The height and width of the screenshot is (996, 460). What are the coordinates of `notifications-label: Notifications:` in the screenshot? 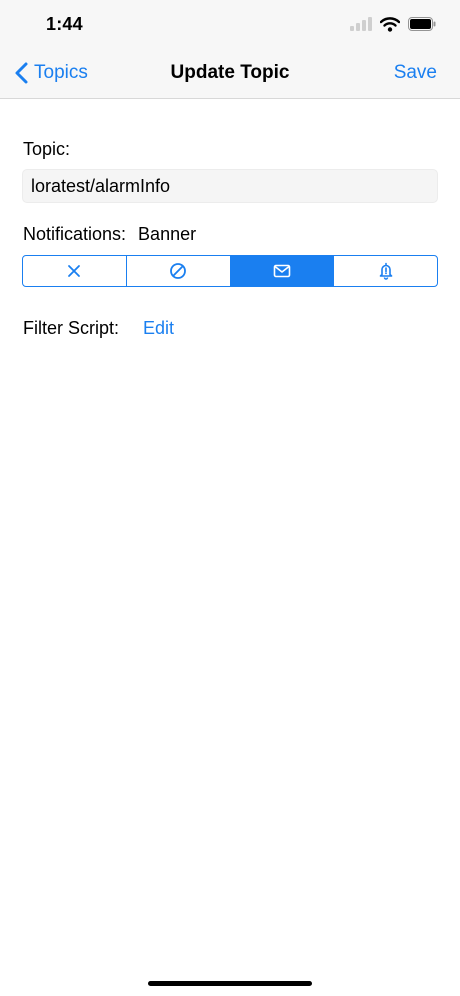 It's located at (75, 234).